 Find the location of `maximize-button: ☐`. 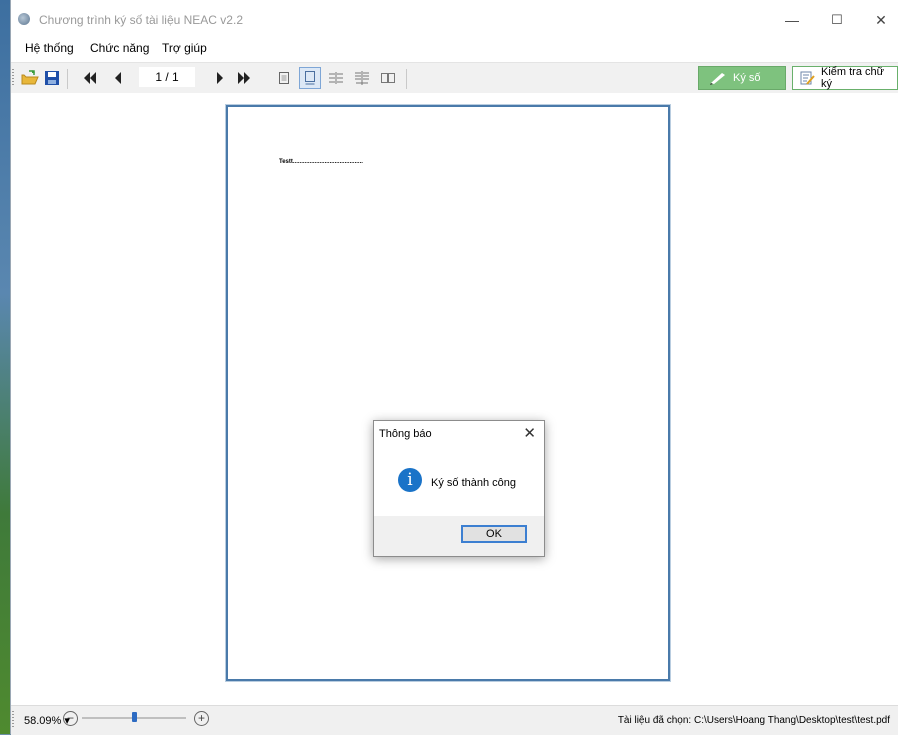

maximize-button: ☐ is located at coordinates (837, 20).